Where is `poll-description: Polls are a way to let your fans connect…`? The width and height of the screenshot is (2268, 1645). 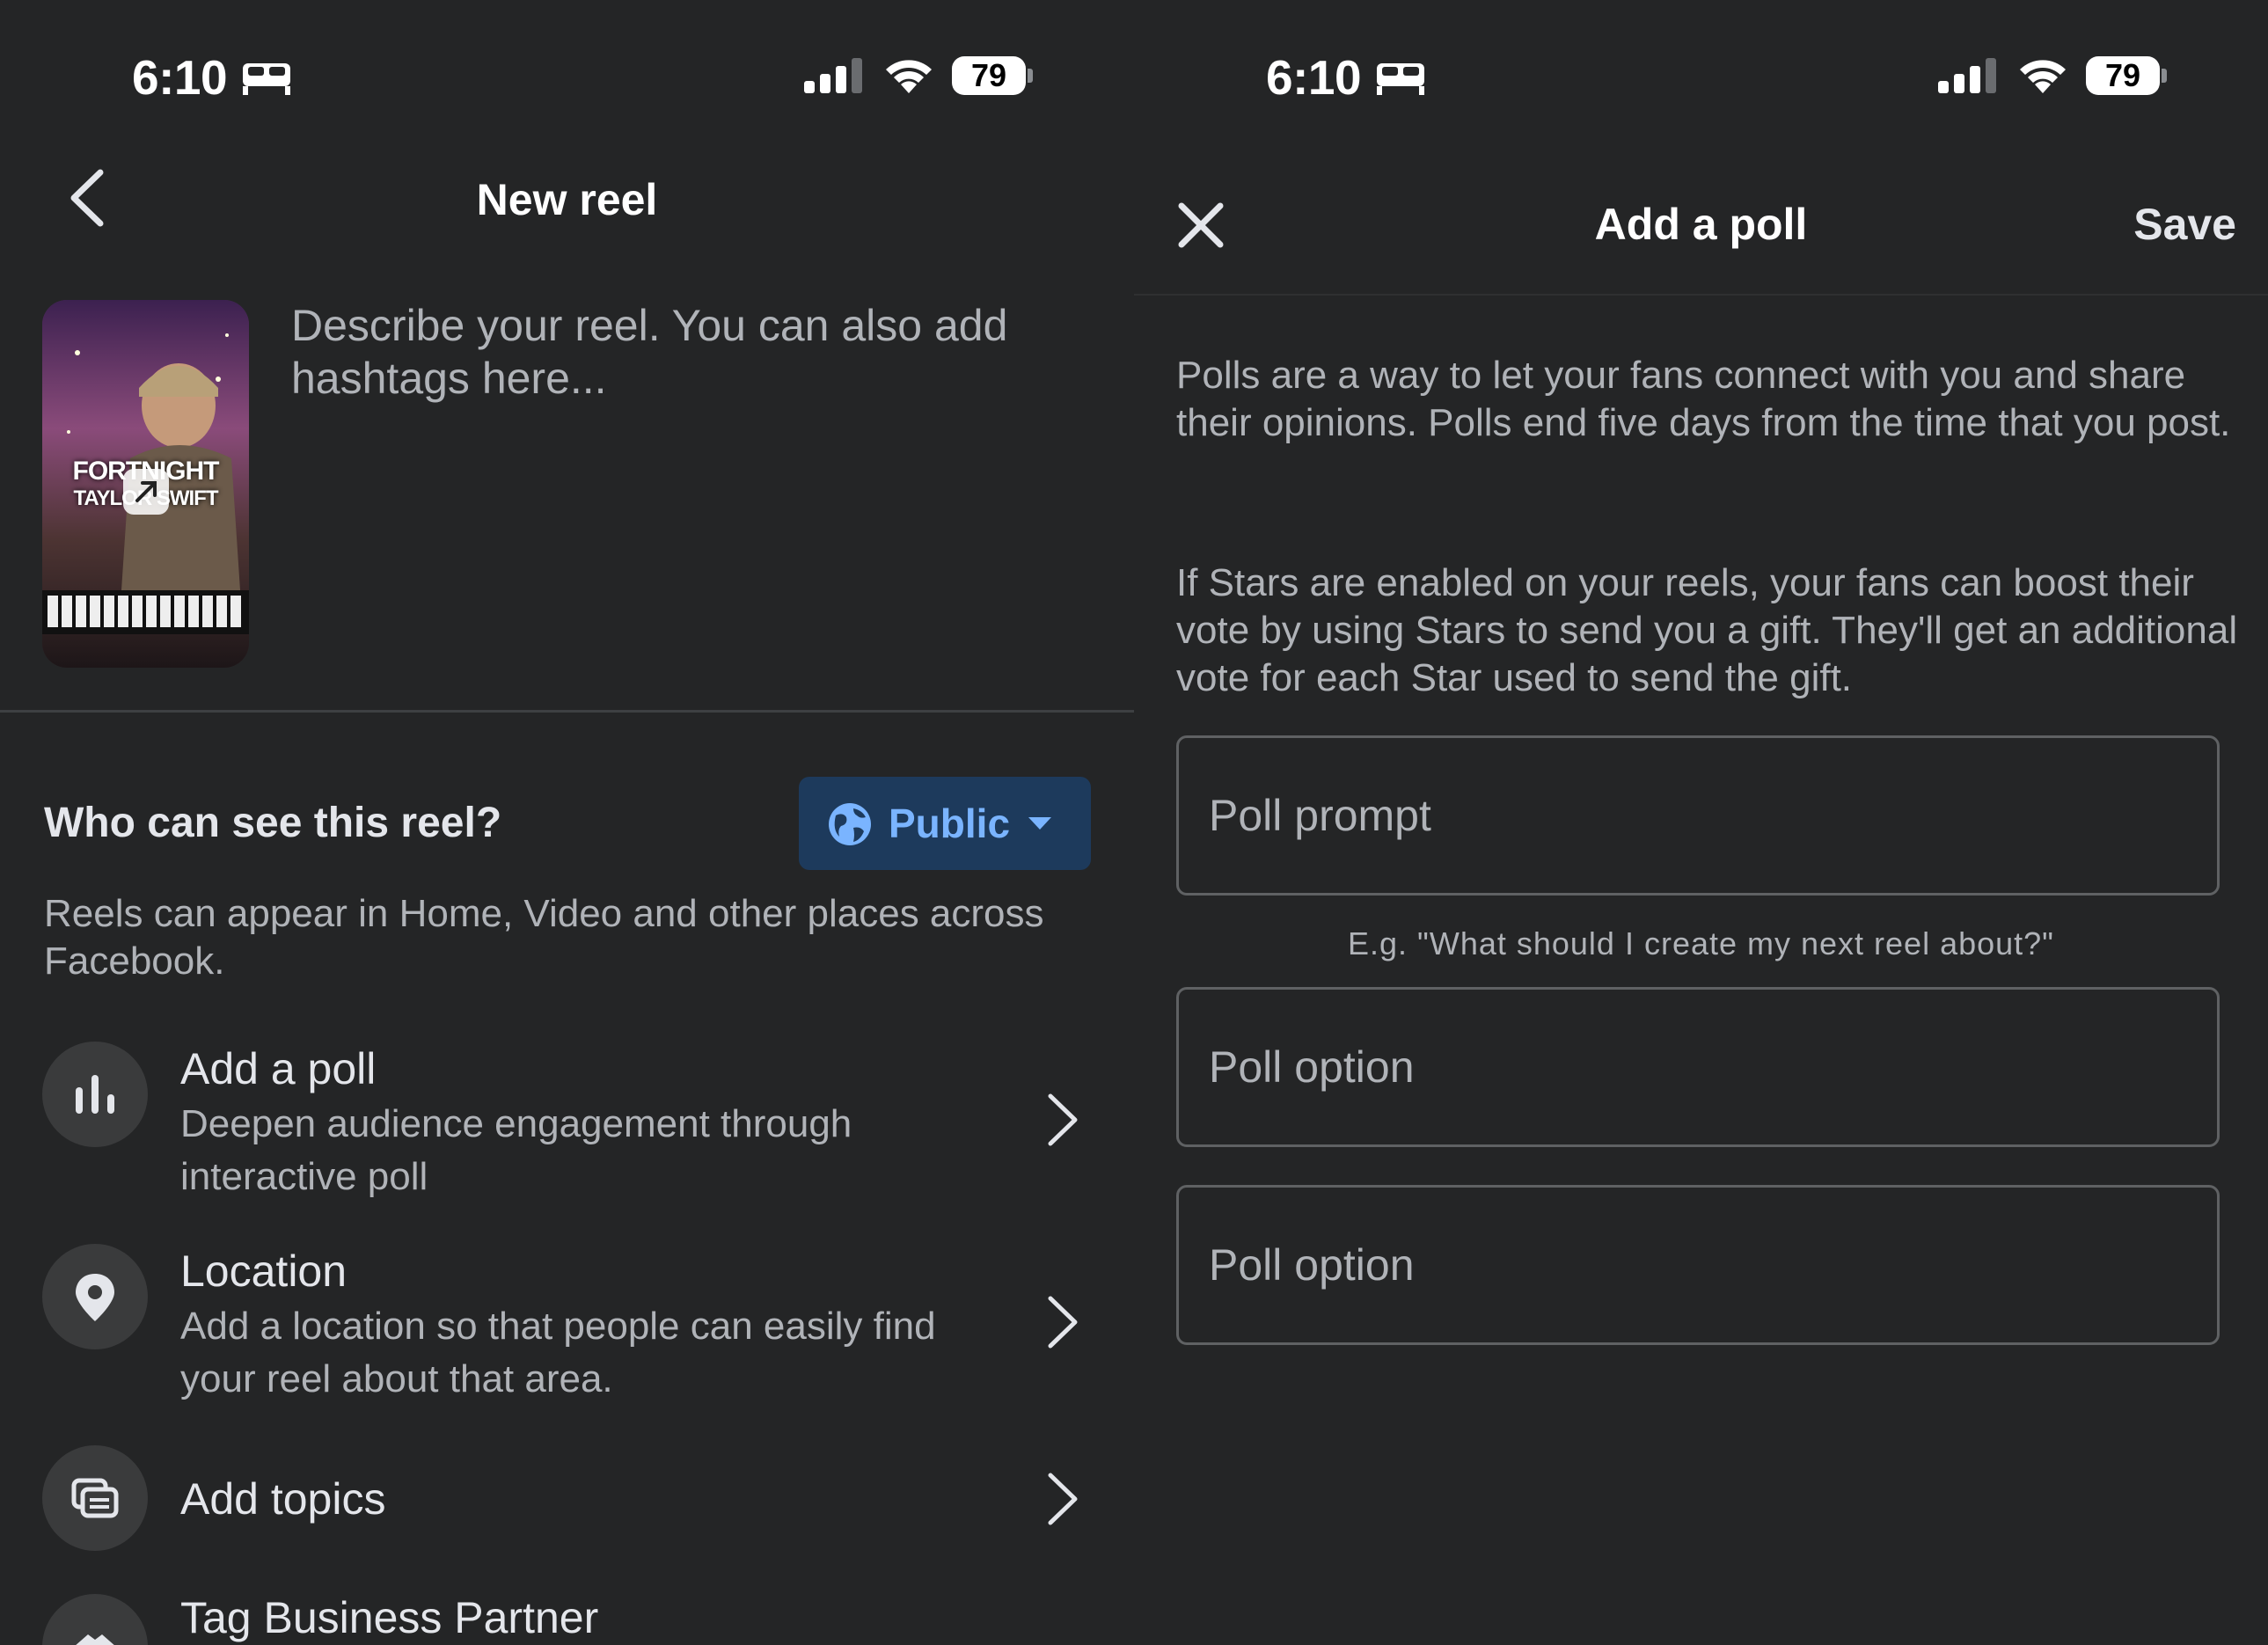
poll-description: Polls are a way to let your fans connect… is located at coordinates (1703, 399).